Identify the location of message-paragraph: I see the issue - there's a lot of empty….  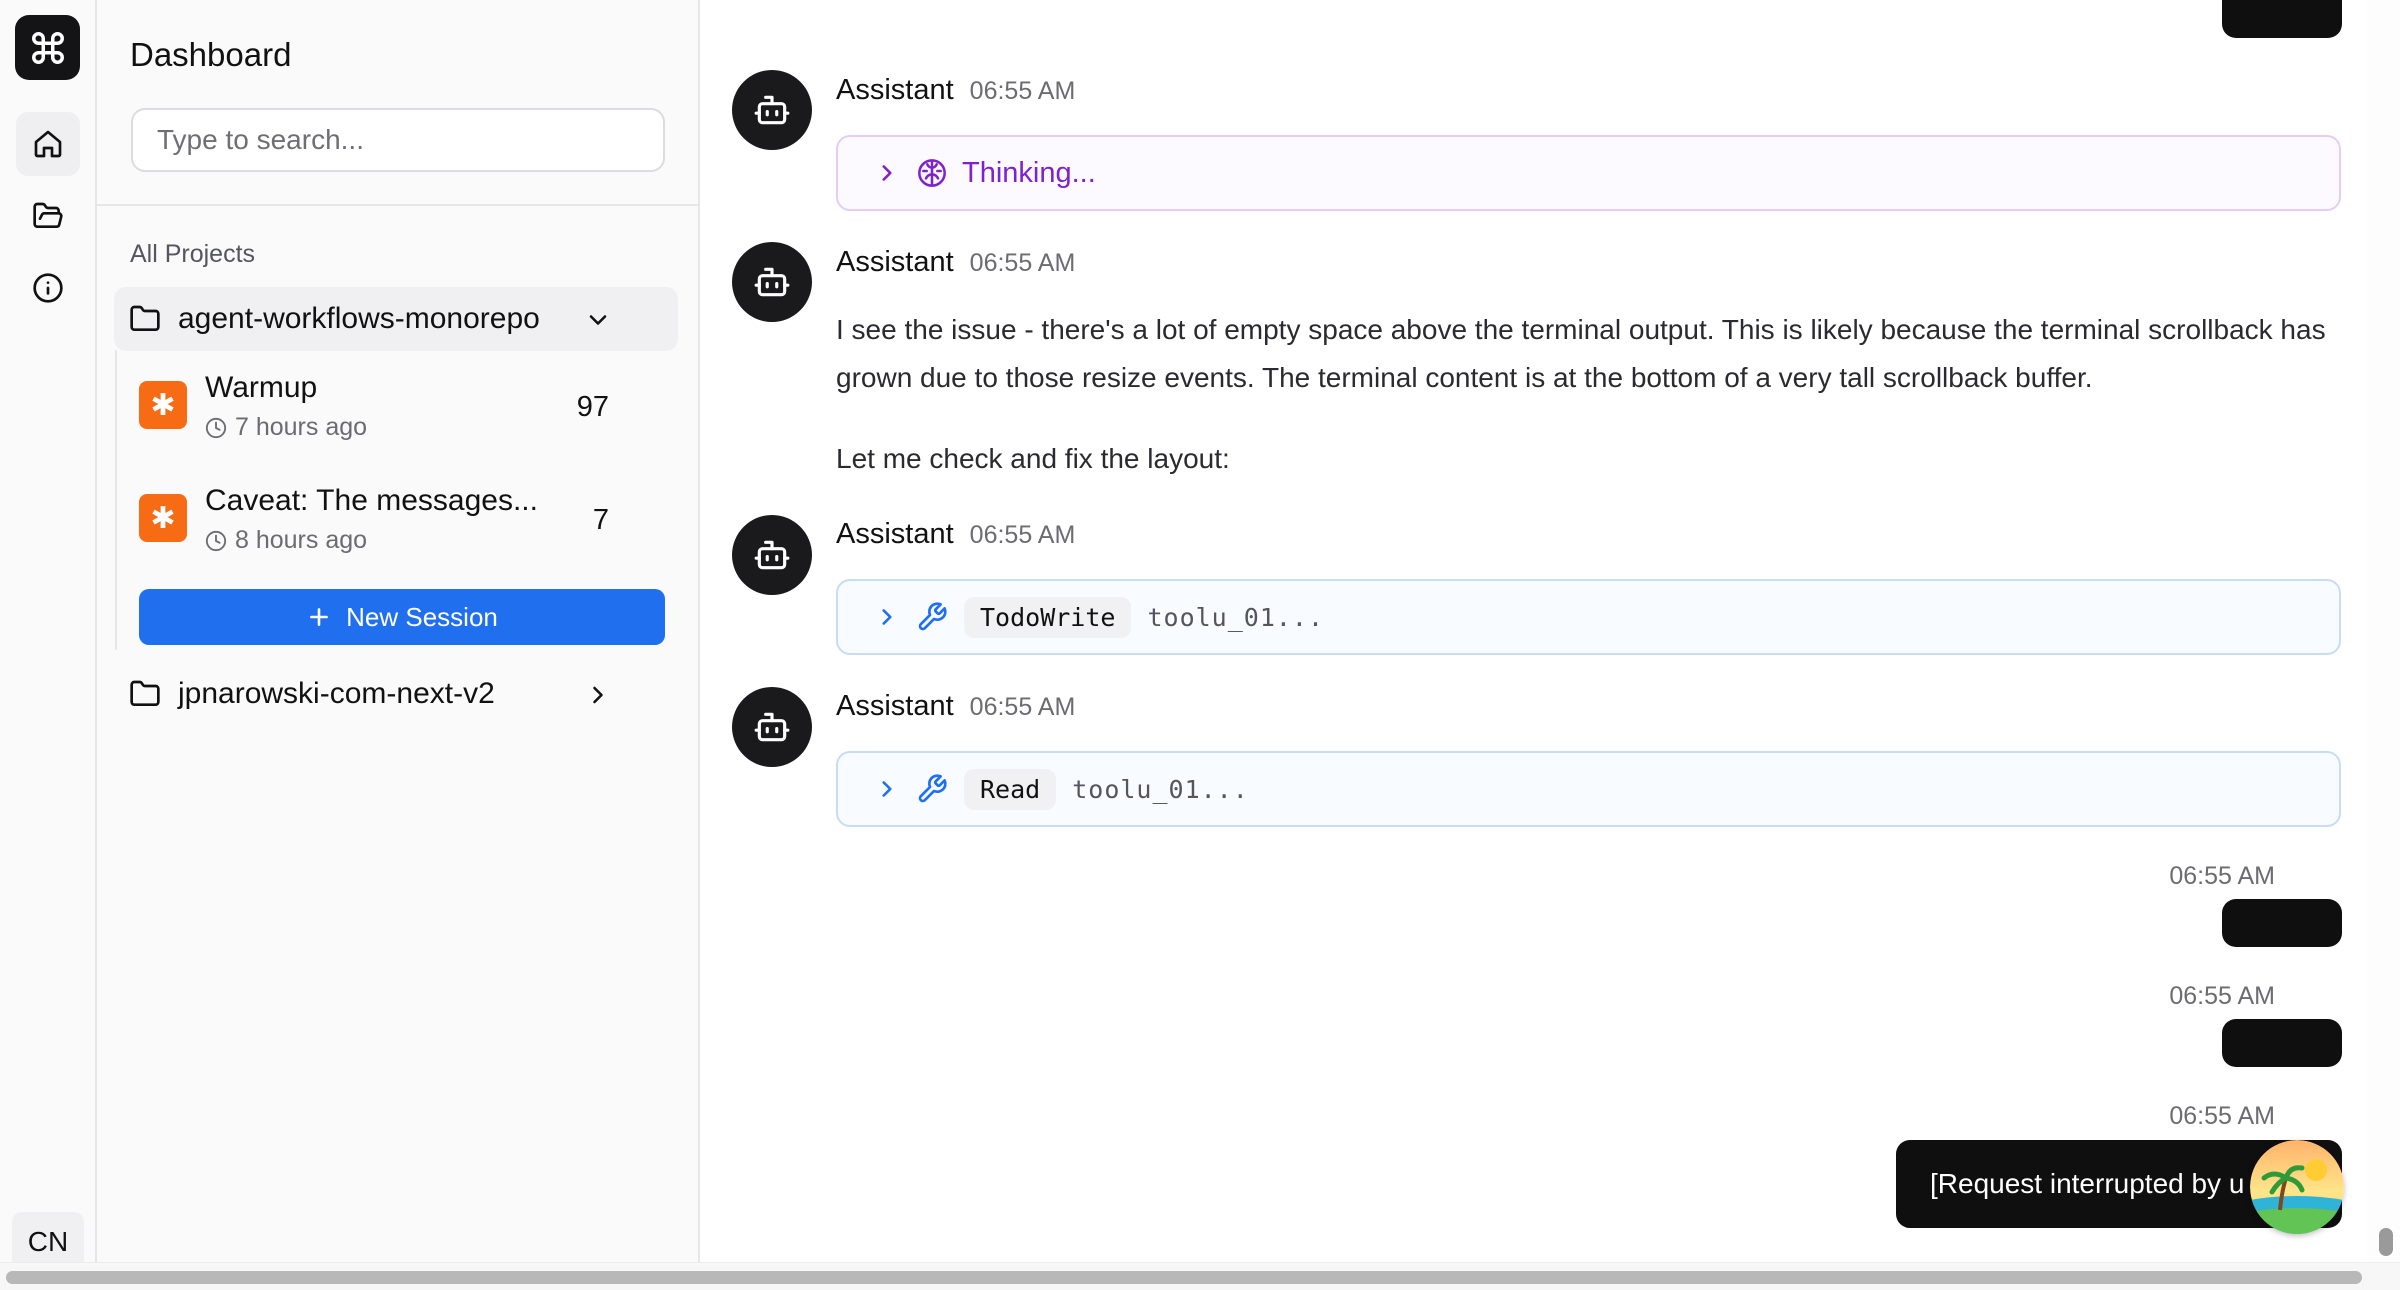
(1581, 353).